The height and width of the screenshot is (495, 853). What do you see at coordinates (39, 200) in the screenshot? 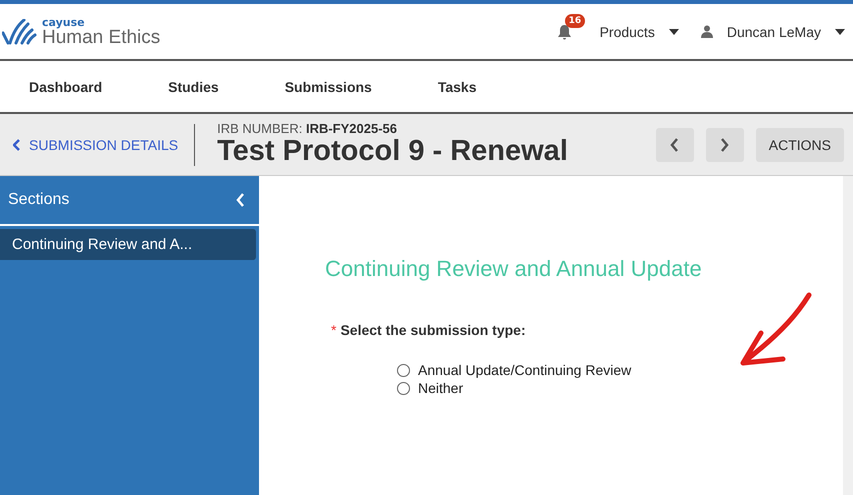
I see `sidebar-title: Sections` at bounding box center [39, 200].